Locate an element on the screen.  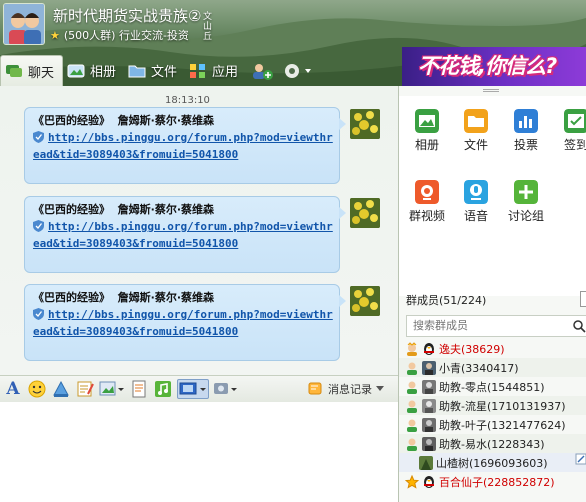
font-button: A is located at coordinates (13, 389).